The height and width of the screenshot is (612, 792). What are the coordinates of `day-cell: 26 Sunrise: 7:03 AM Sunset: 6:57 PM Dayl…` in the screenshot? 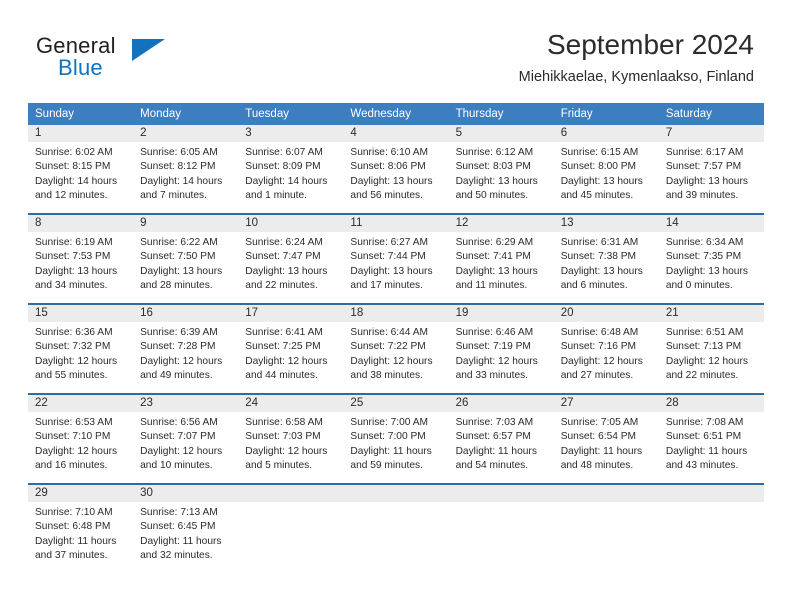 It's located at (501, 439).